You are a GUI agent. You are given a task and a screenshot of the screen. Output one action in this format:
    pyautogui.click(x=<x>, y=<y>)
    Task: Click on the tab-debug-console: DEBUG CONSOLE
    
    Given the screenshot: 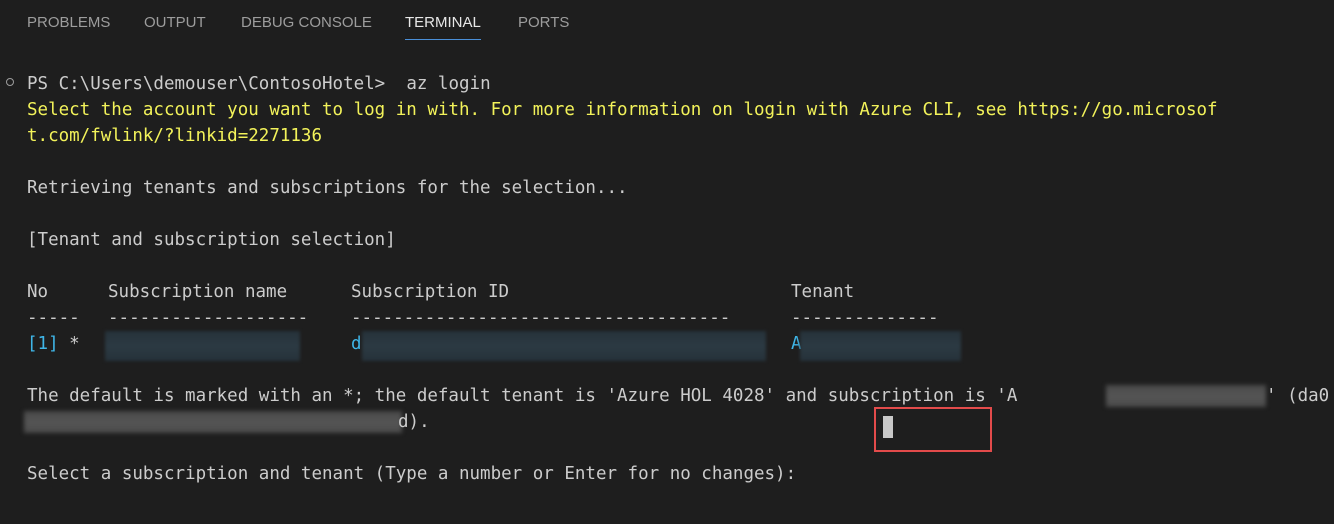 What is the action you would take?
    pyautogui.click(x=306, y=23)
    